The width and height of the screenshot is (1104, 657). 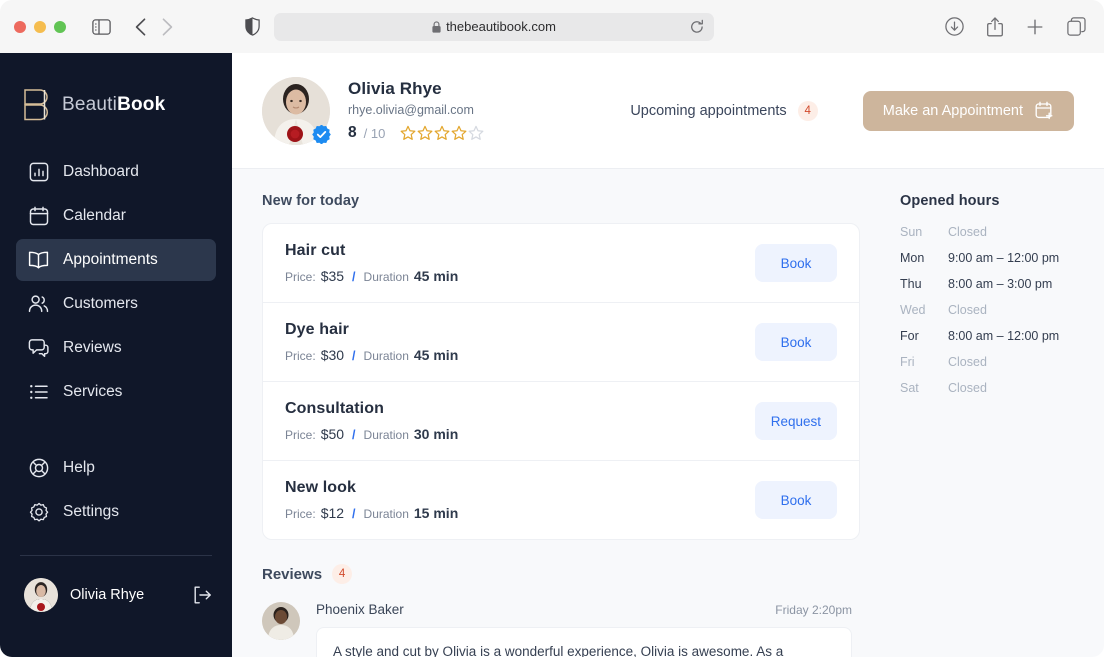 What do you see at coordinates (1035, 27) in the screenshot?
I see `plus-icon` at bounding box center [1035, 27].